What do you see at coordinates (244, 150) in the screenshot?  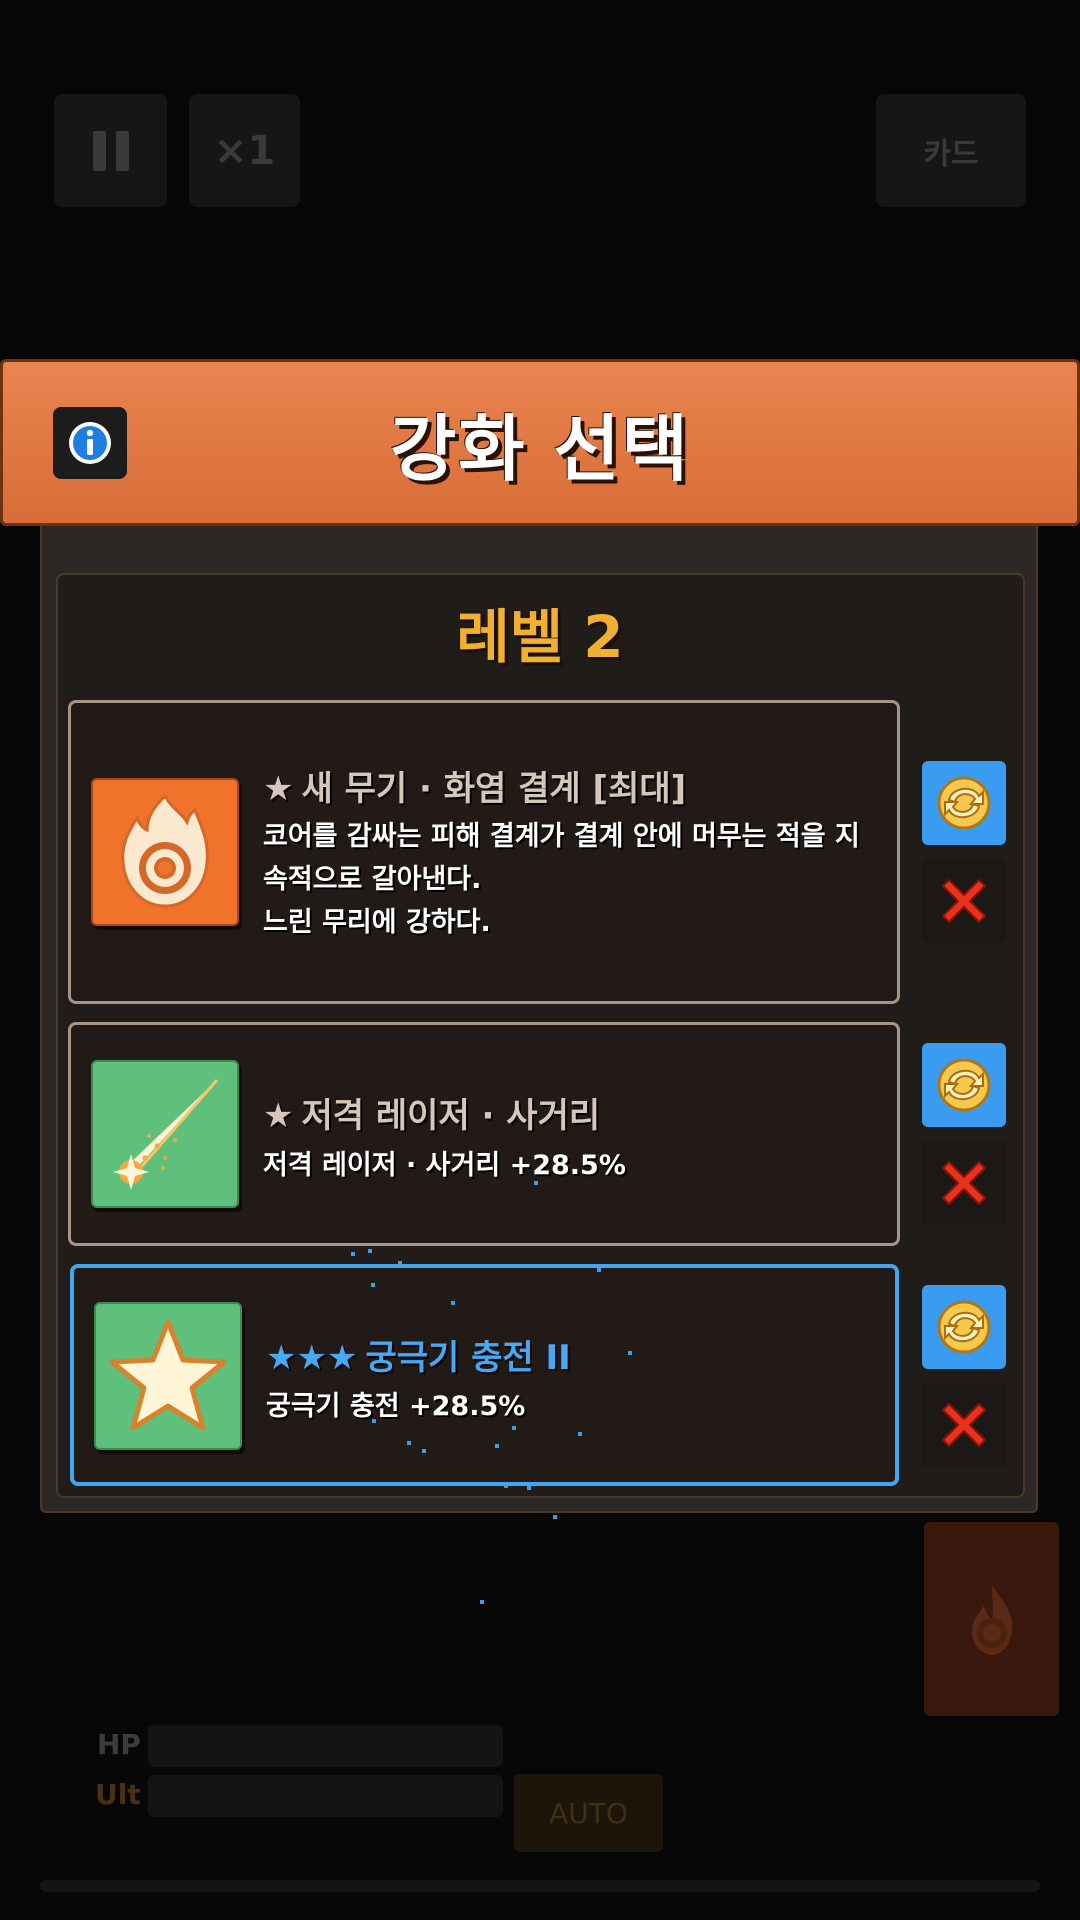 I see `speed-button: ×1` at bounding box center [244, 150].